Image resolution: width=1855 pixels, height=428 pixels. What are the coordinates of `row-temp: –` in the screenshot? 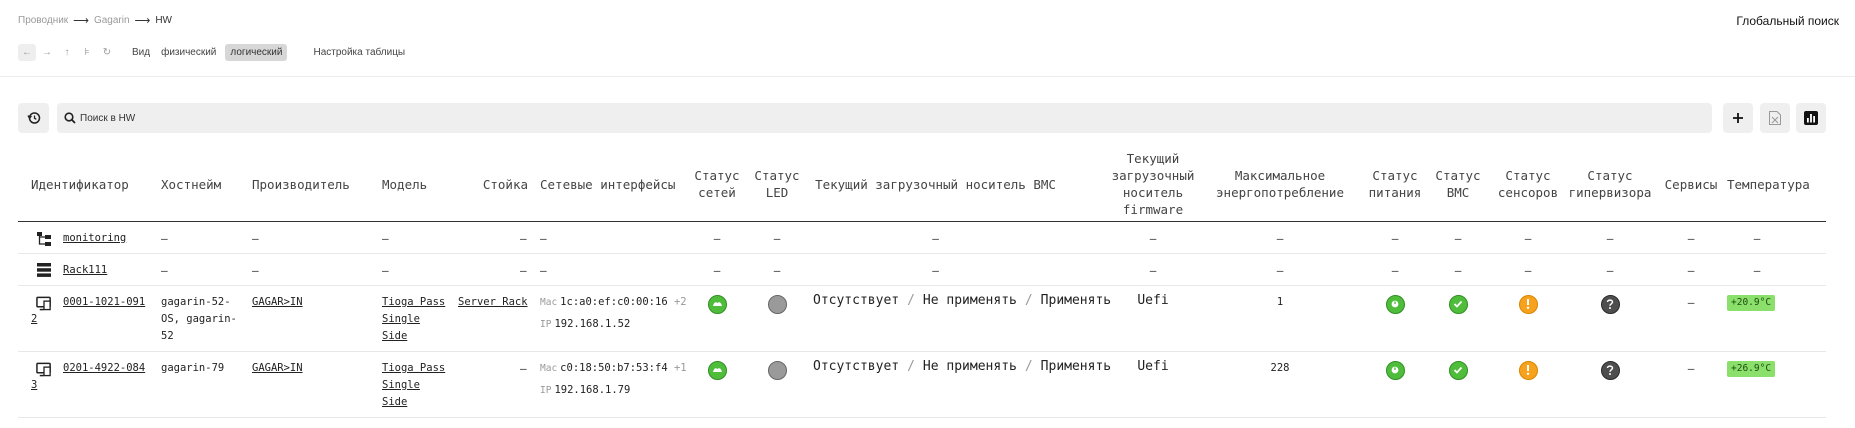 It's located at (1757, 270).